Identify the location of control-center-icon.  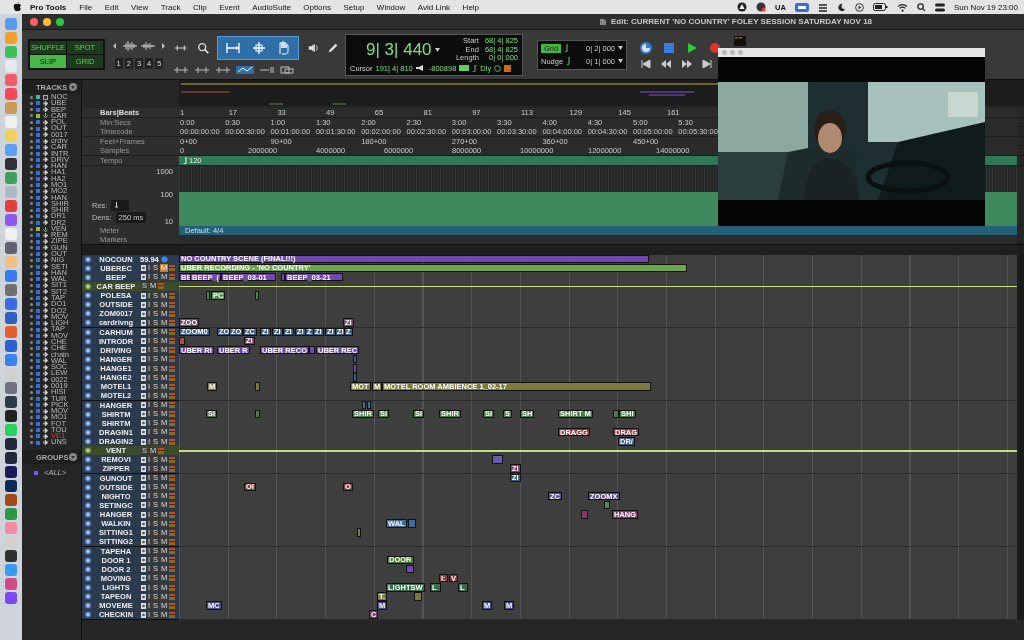
(939, 7).